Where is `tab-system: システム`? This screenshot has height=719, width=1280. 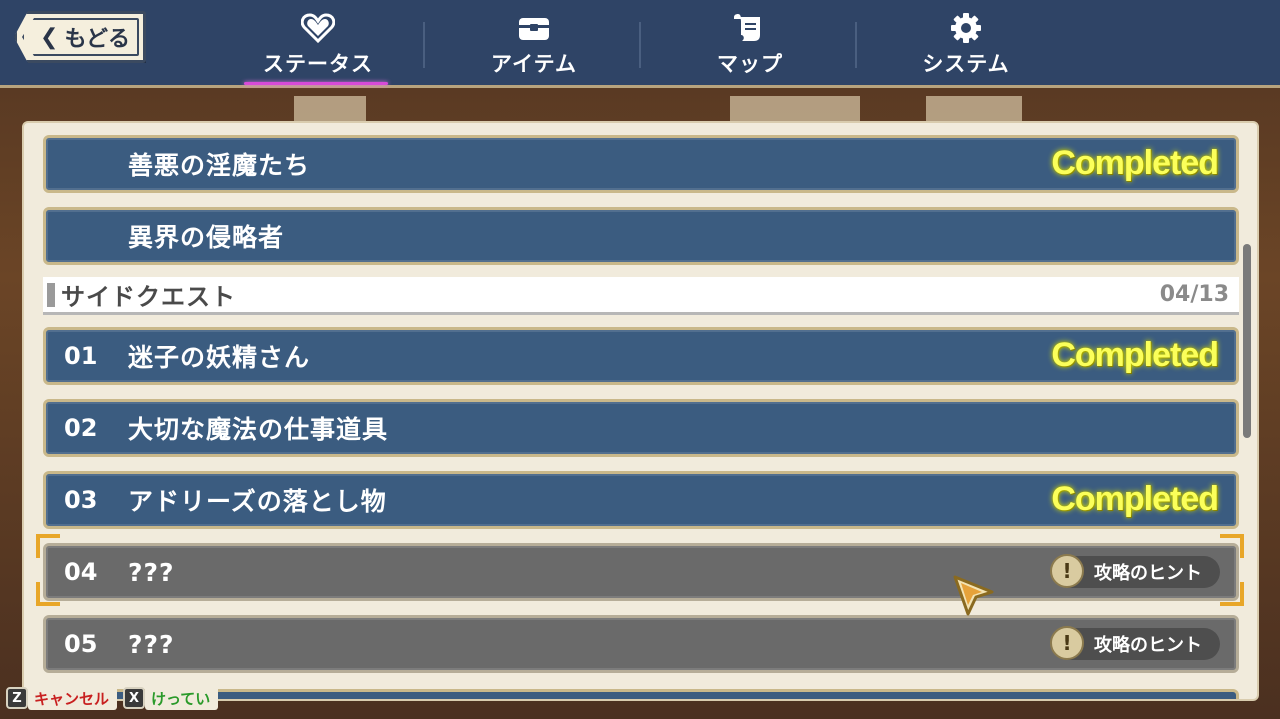
tab-system: システム is located at coordinates (966, 44).